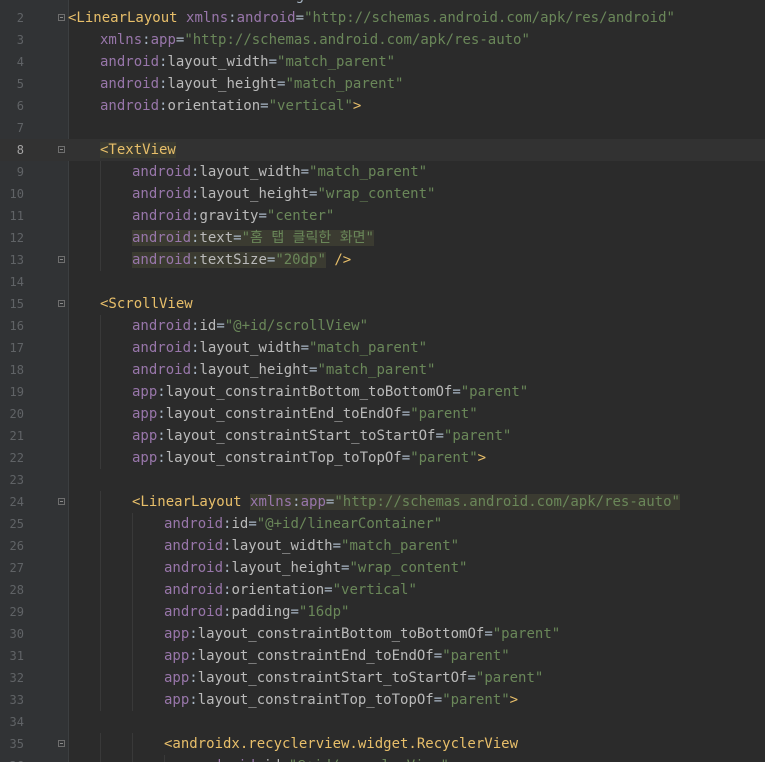 This screenshot has width=765, height=762. I want to click on code-token: xmlns, so click(271, 502).